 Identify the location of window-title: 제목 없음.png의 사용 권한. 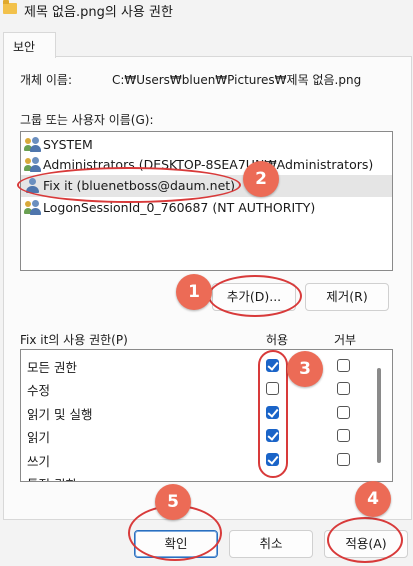
(98, 12).